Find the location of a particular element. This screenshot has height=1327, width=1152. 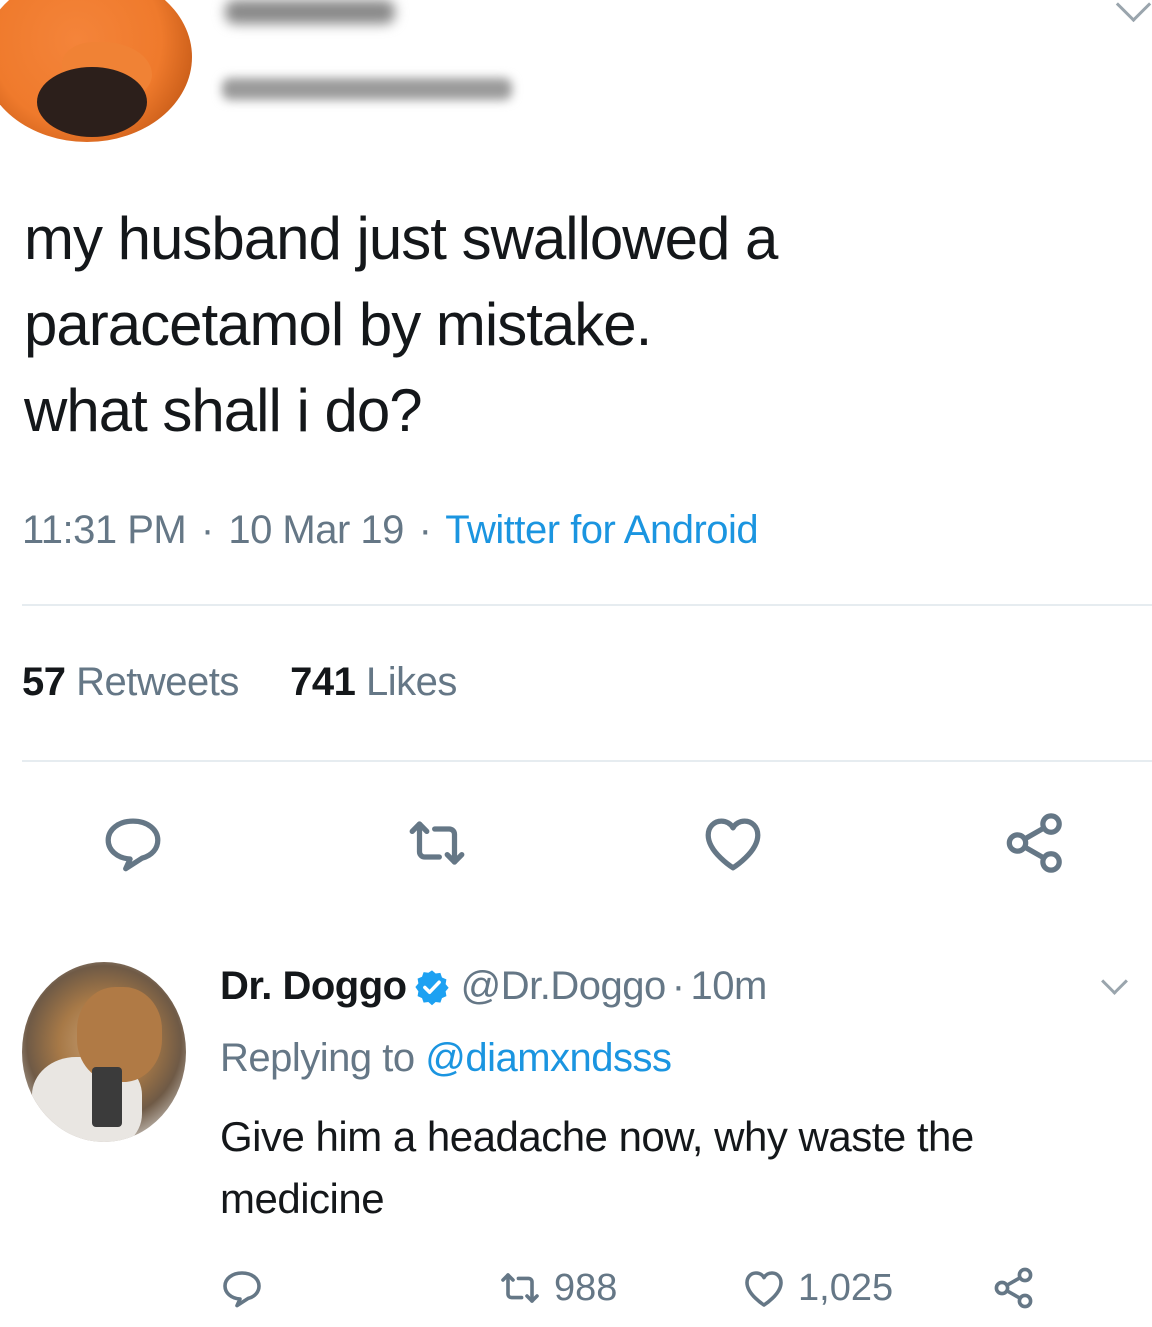

likes-stat: 741 Likes is located at coordinates (373, 682).